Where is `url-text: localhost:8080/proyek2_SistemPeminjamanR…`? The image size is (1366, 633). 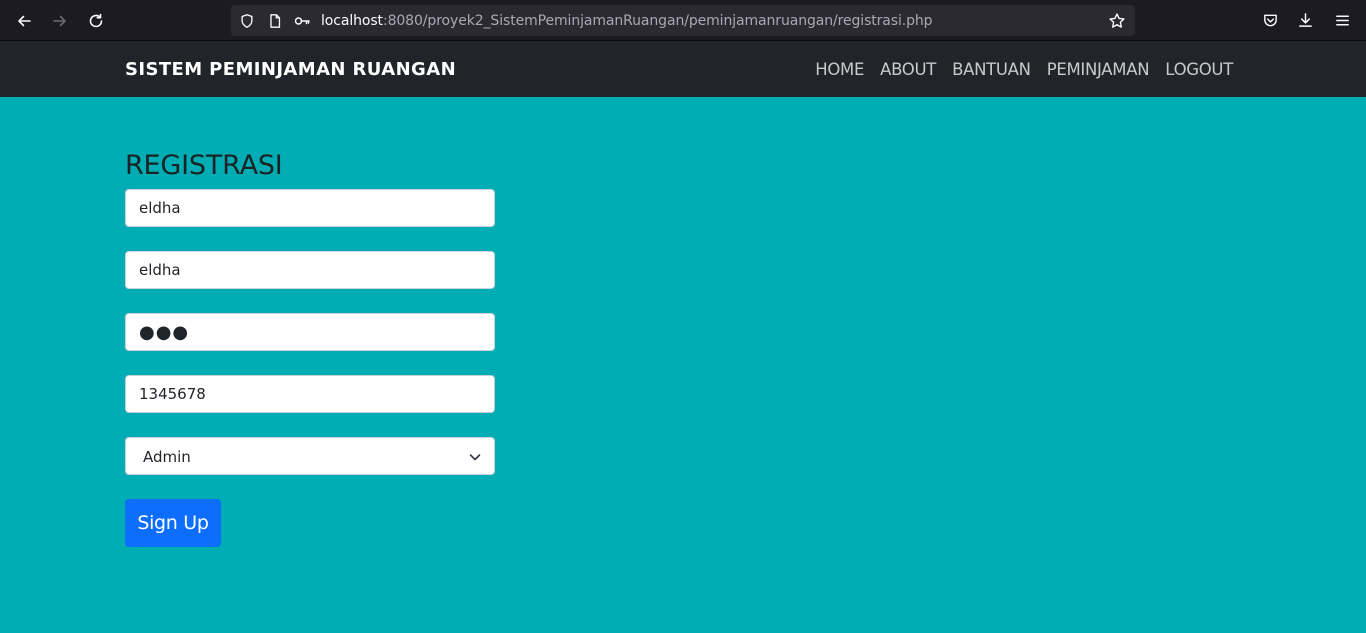 url-text: localhost:8080/proyek2_SistemPeminjamanR… is located at coordinates (627, 21).